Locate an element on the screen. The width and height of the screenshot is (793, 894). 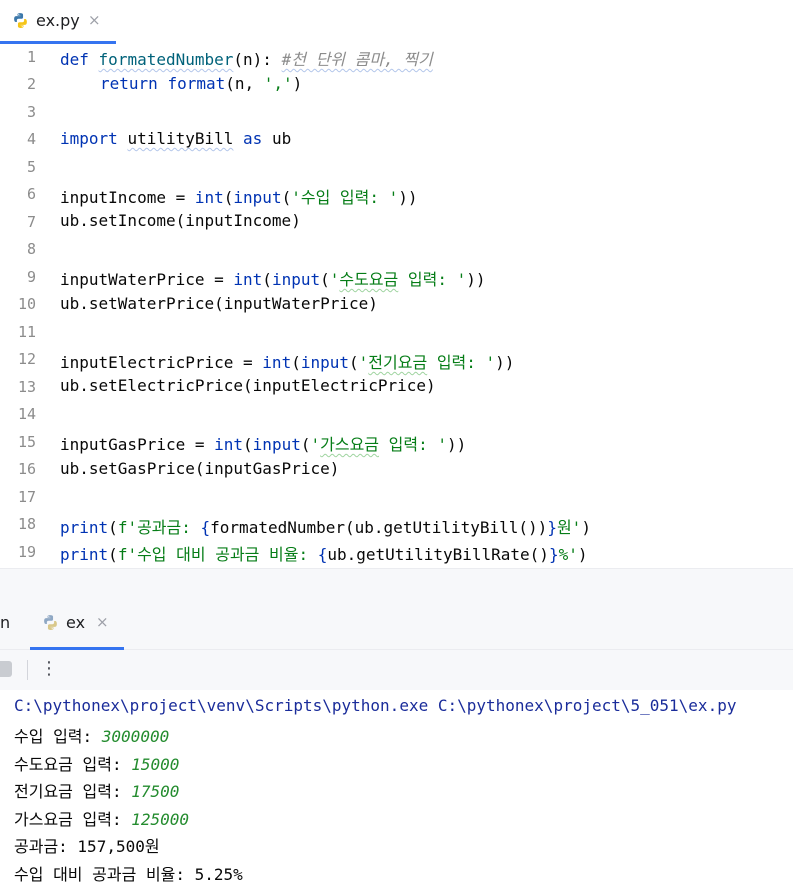
string-literal: '수도요금 입력: ' is located at coordinates (398, 279).